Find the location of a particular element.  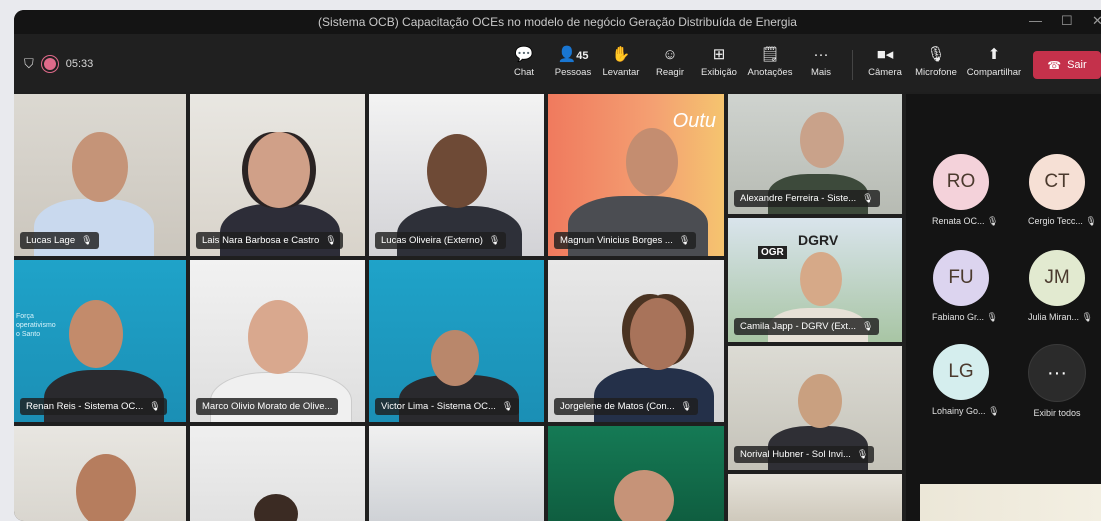

participant-name-label: Camila Japp - DGRV (Ext... 🎙 is located at coordinates (807, 326).